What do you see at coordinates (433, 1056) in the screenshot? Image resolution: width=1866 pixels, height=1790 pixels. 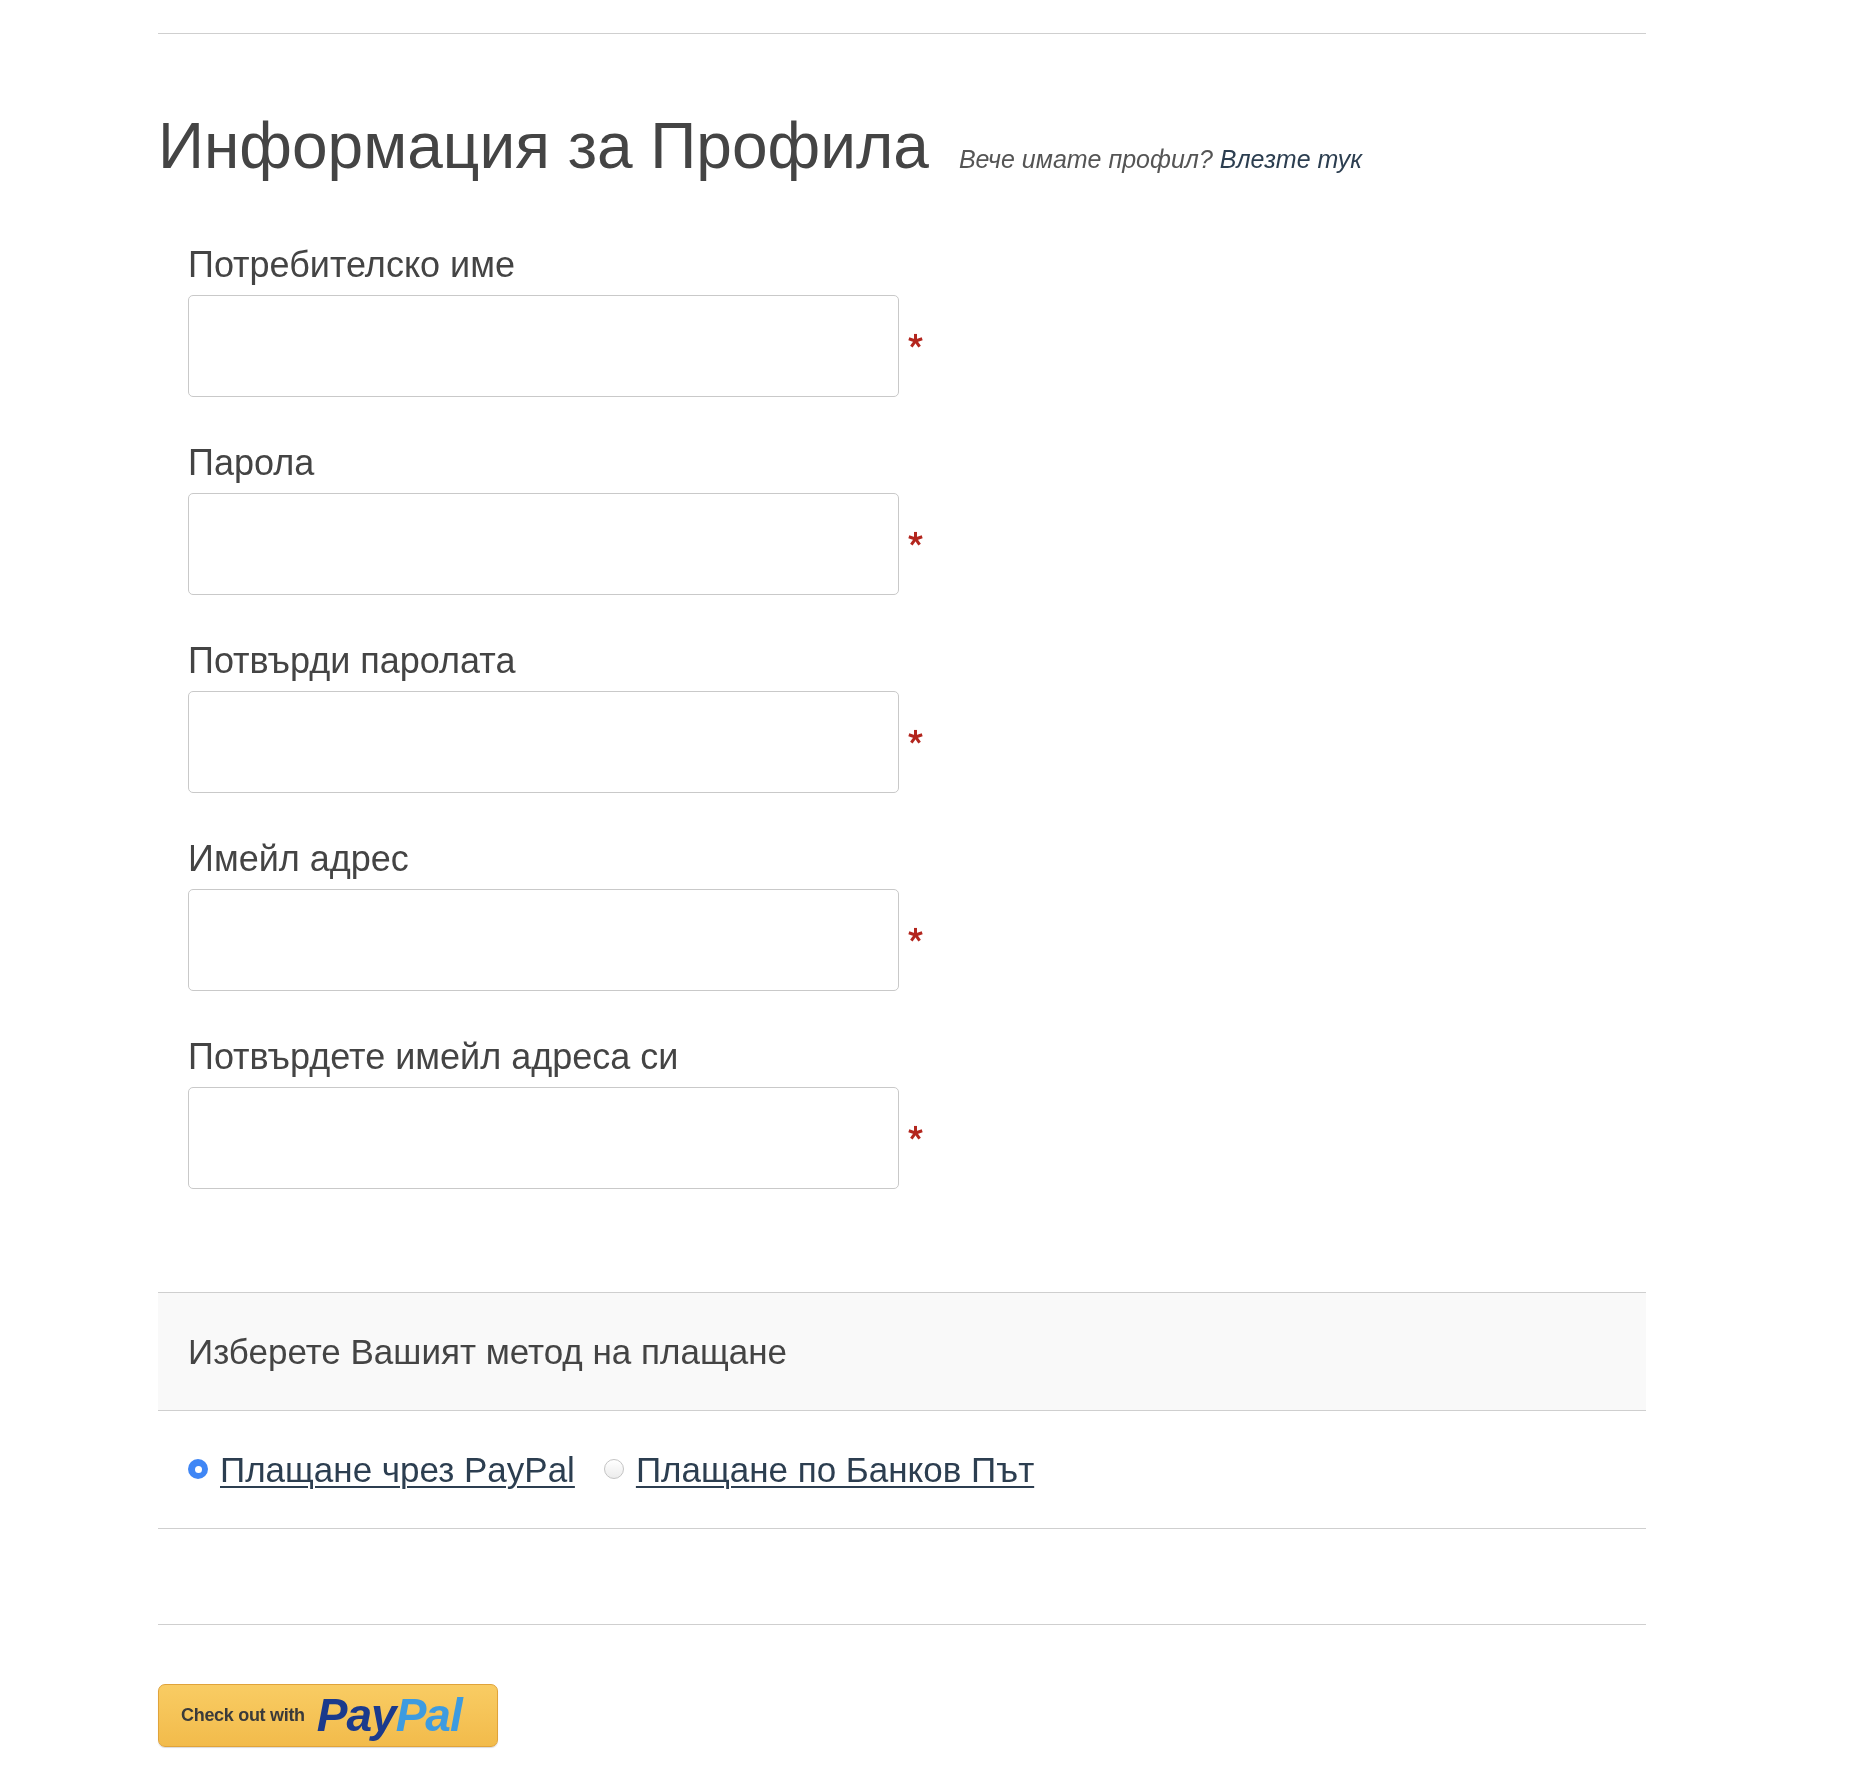 I see `field-label: Потвърдете имейл адреса си` at bounding box center [433, 1056].